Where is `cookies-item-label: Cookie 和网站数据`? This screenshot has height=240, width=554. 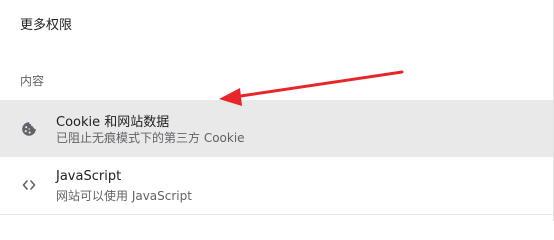
cookies-item-label: Cookie 和网站数据 is located at coordinates (113, 122).